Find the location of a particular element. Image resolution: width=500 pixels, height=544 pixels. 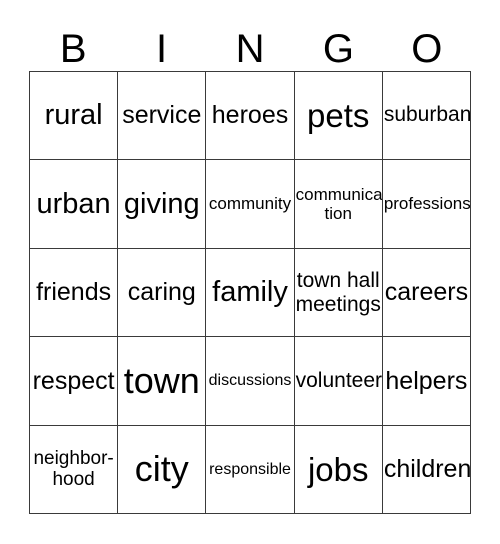

bingo-cell: communica- tion is located at coordinates (338, 204).